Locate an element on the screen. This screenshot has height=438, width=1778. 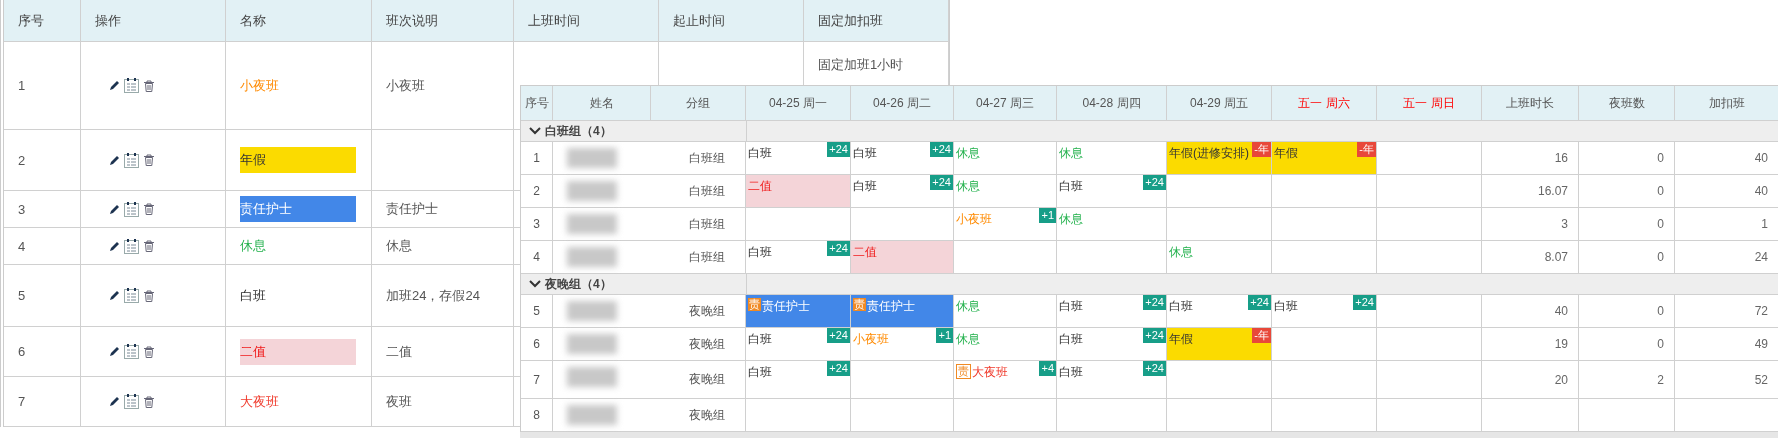
shift-label: 小夜班 is located at coordinates (871, 339).